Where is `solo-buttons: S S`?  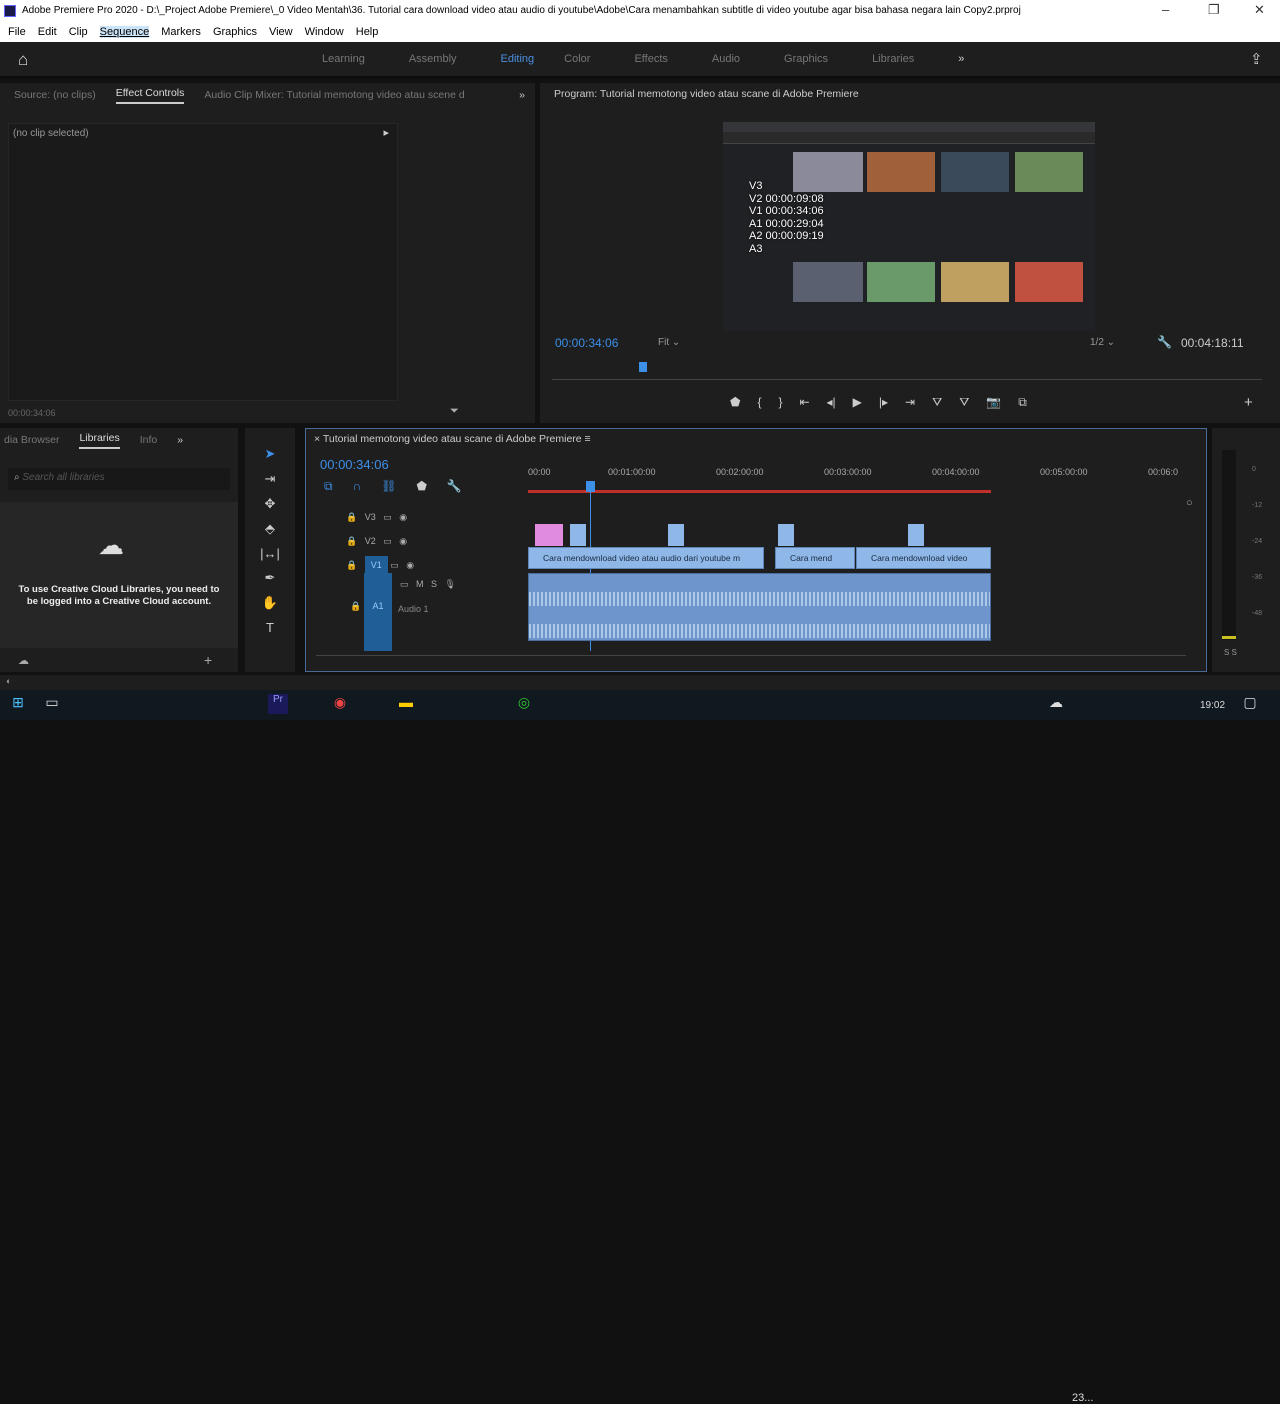 solo-buttons: S S is located at coordinates (1230, 652).